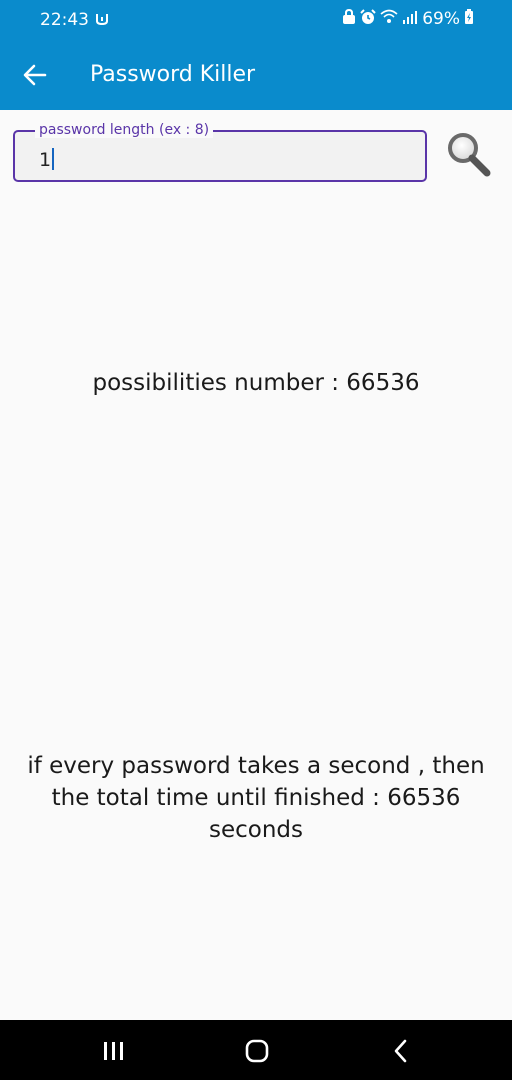 This screenshot has width=512, height=1080. What do you see at coordinates (349, 18) in the screenshot?
I see `lock-icon` at bounding box center [349, 18].